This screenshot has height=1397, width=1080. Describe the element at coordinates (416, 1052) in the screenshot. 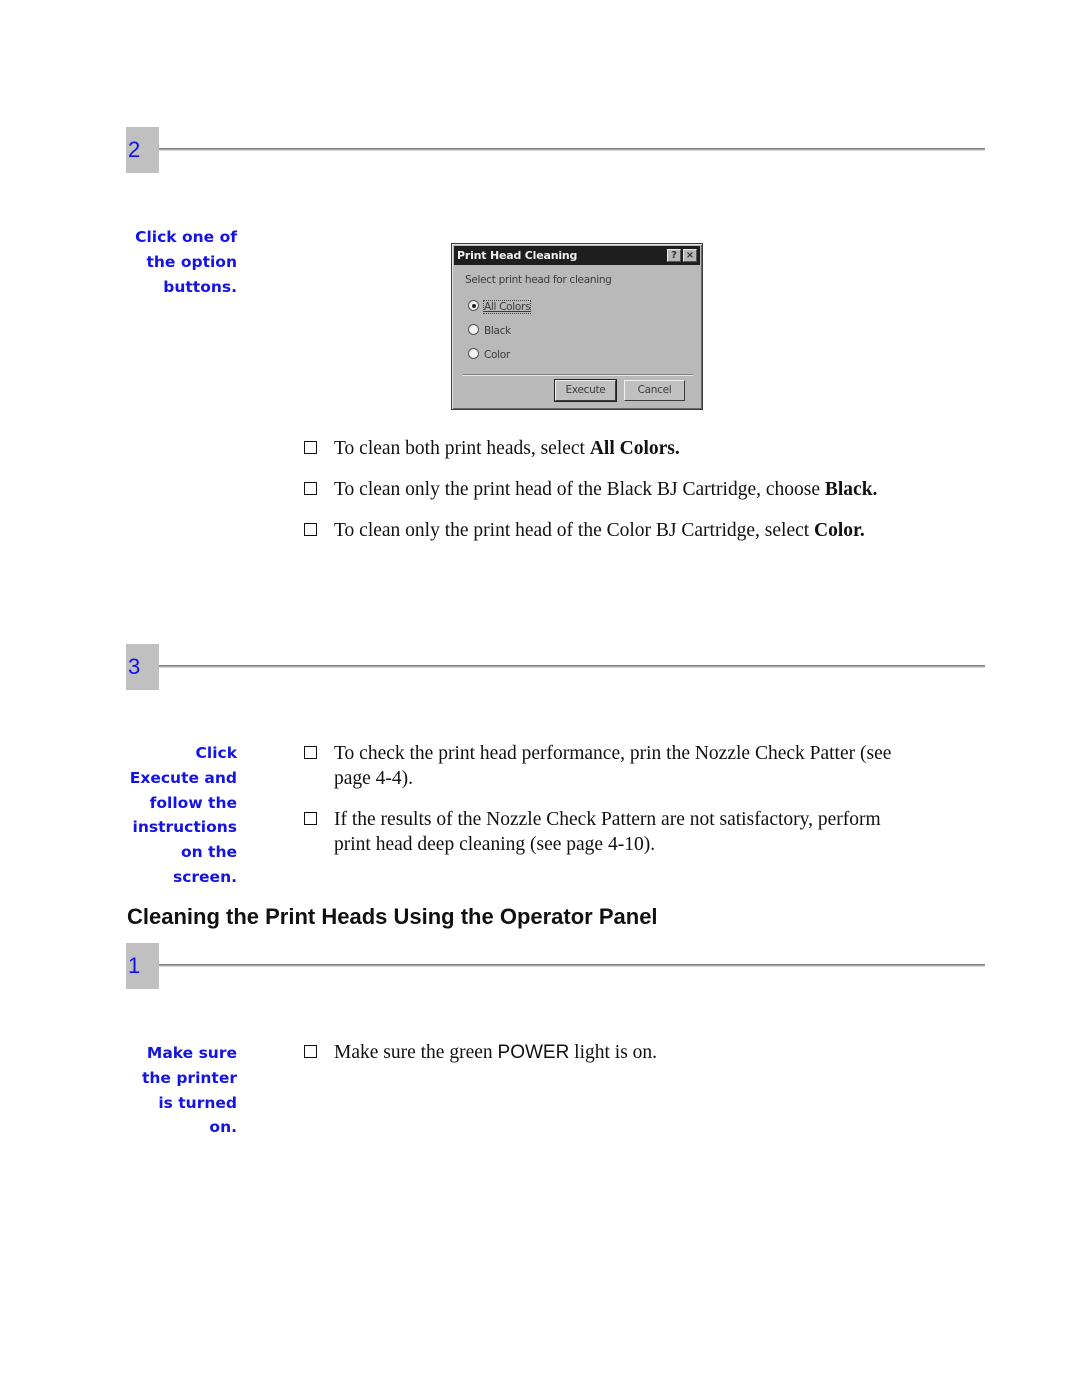

I see `bullet-text: Make sure the green` at that location.